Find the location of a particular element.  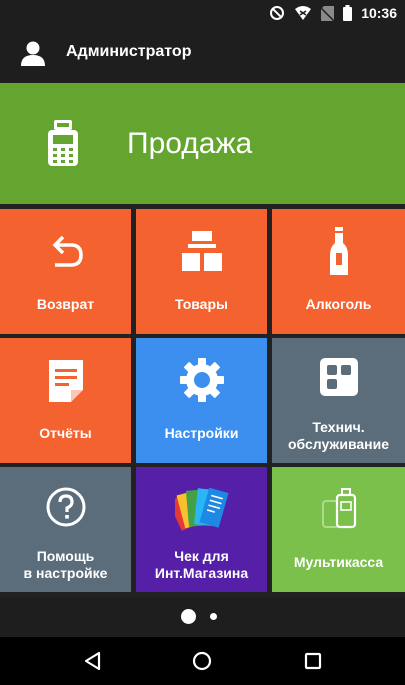

tile-maintenance-label: Технич. обслуживание is located at coordinates (338, 436).